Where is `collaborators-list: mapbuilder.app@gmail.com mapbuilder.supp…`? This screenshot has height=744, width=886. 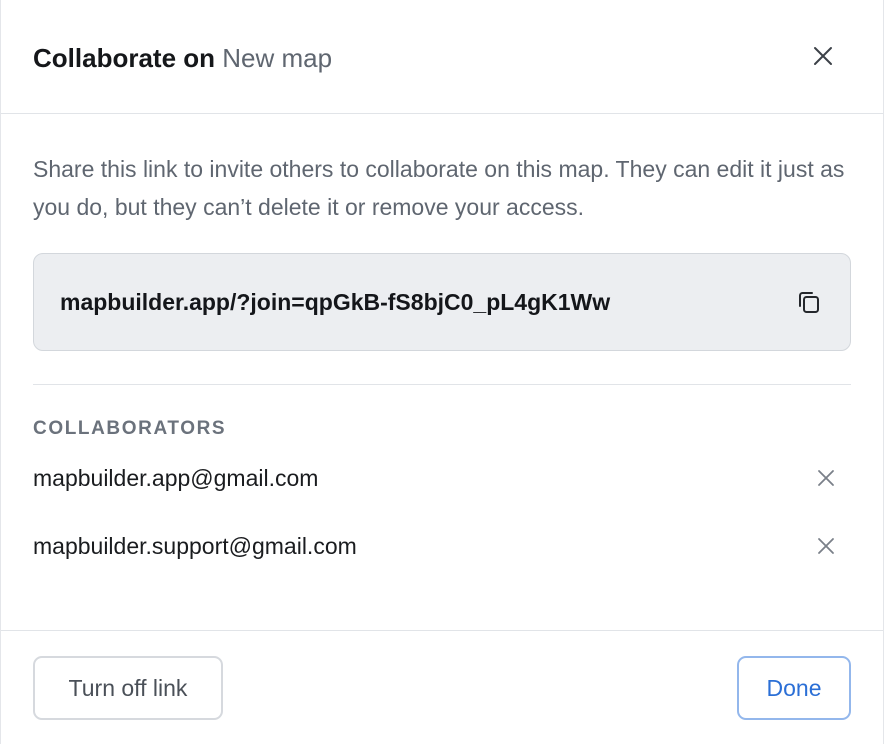
collaborators-list: mapbuilder.app@gmail.com mapbuilder.supp… is located at coordinates (442, 512).